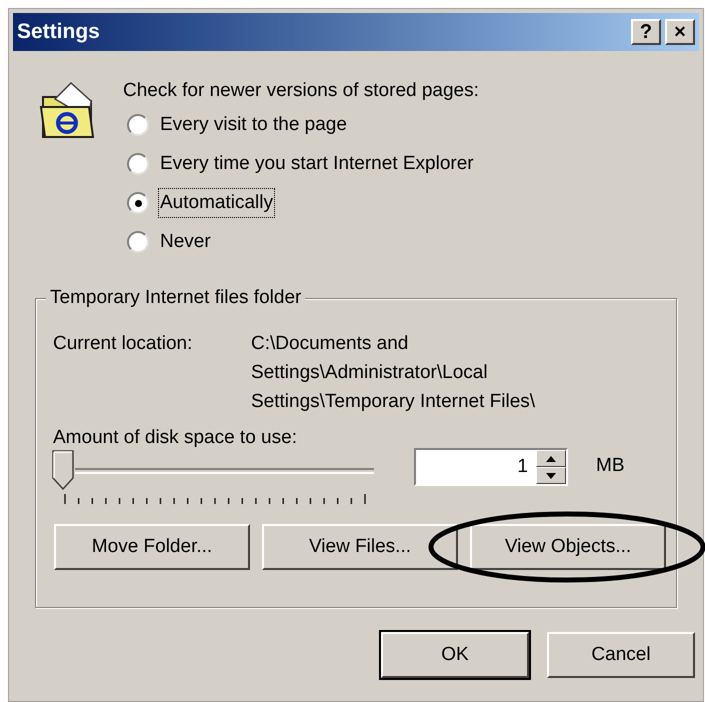  I want to click on size-value: 1, so click(522, 467).